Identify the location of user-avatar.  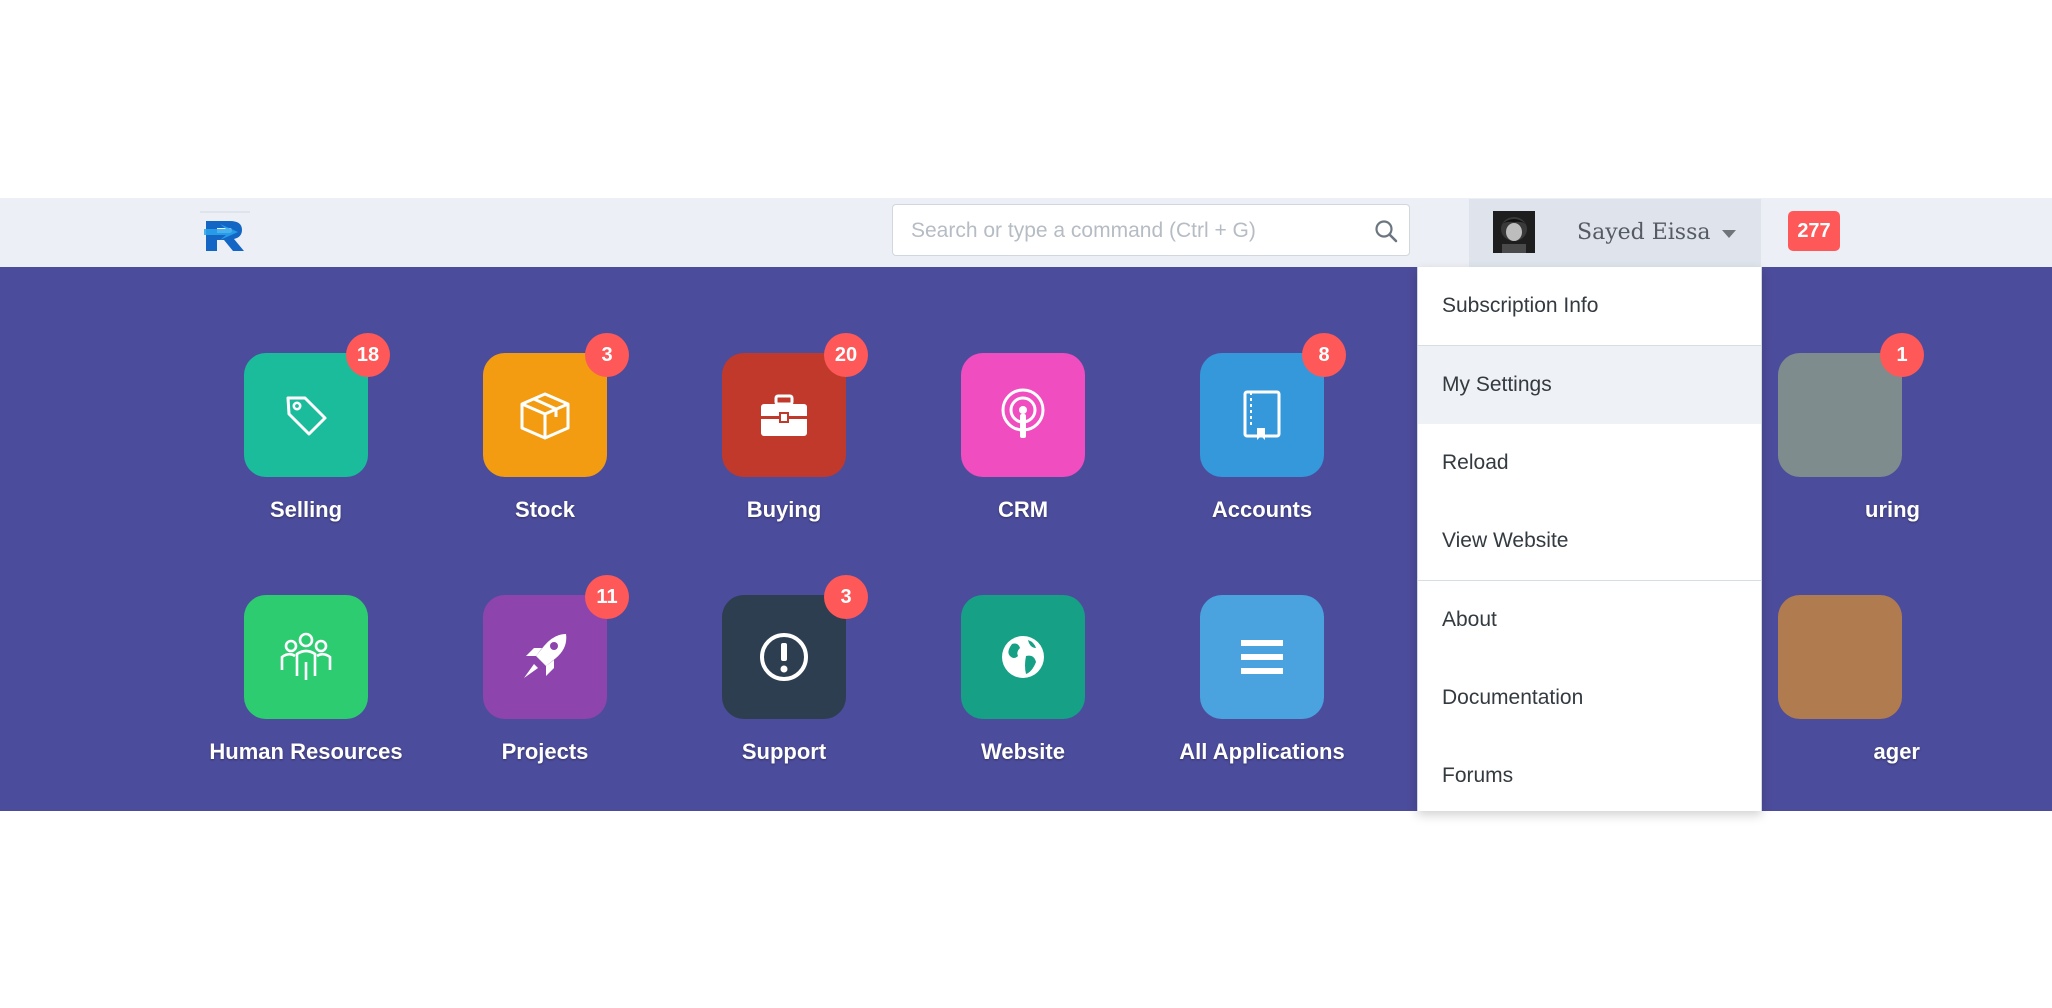
(1514, 232).